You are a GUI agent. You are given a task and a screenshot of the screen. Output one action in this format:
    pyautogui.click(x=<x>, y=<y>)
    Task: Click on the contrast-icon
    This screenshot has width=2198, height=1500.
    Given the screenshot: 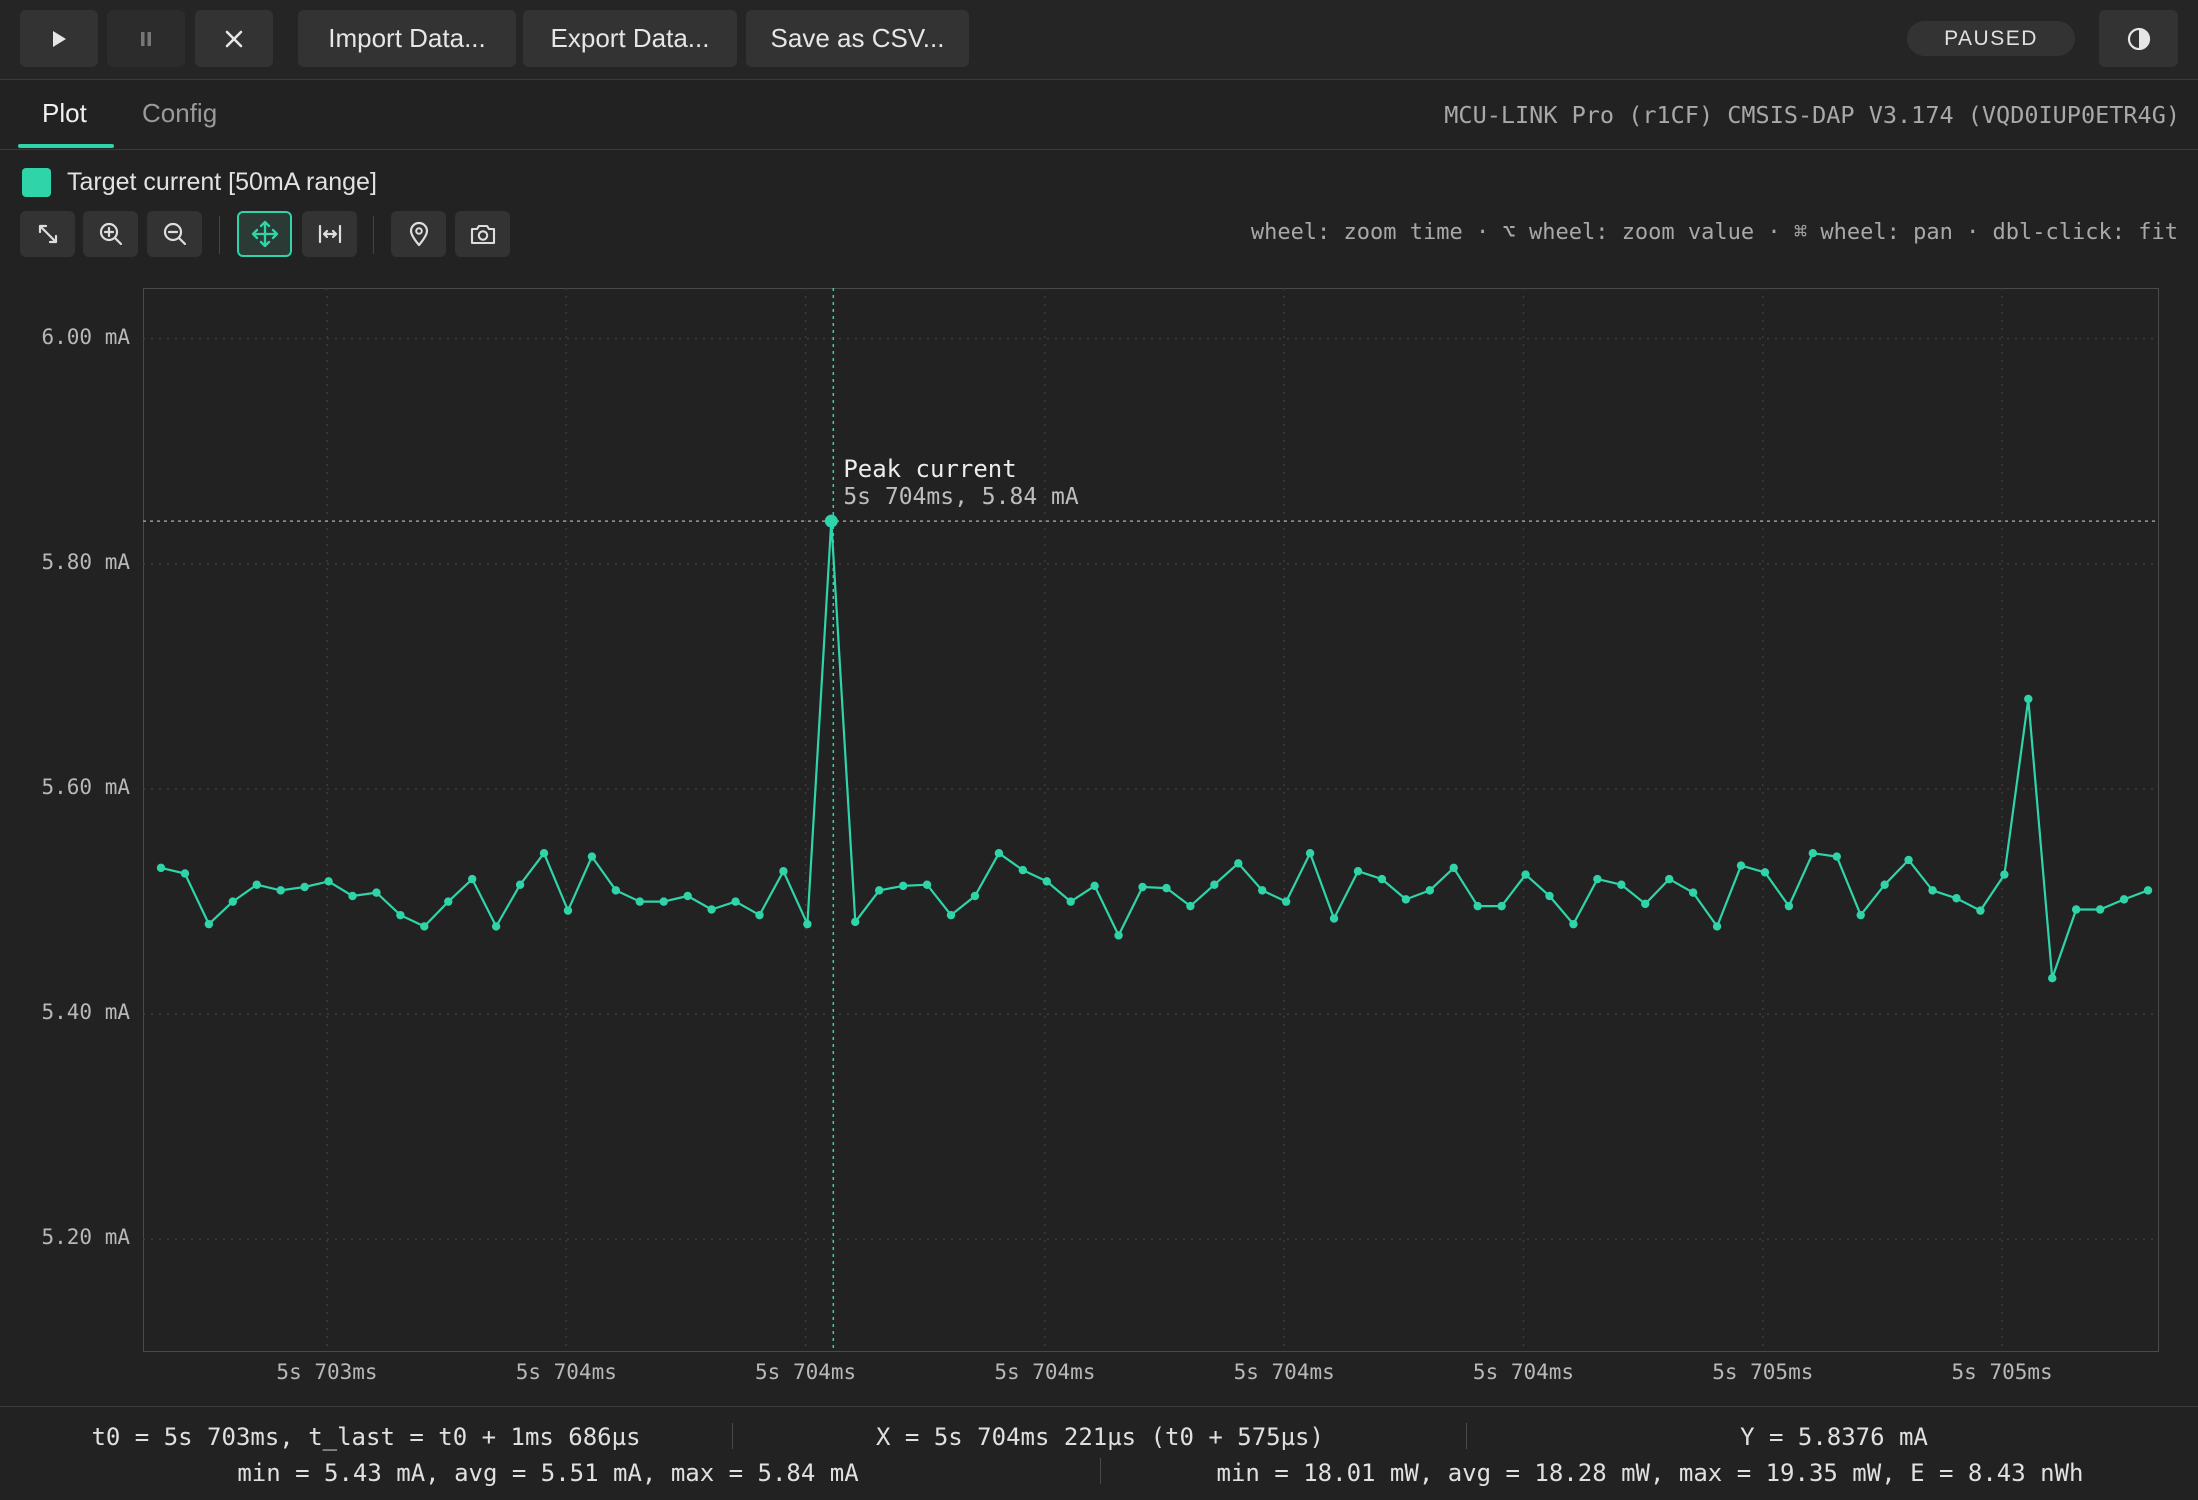 What is the action you would take?
    pyautogui.click(x=2138, y=38)
    